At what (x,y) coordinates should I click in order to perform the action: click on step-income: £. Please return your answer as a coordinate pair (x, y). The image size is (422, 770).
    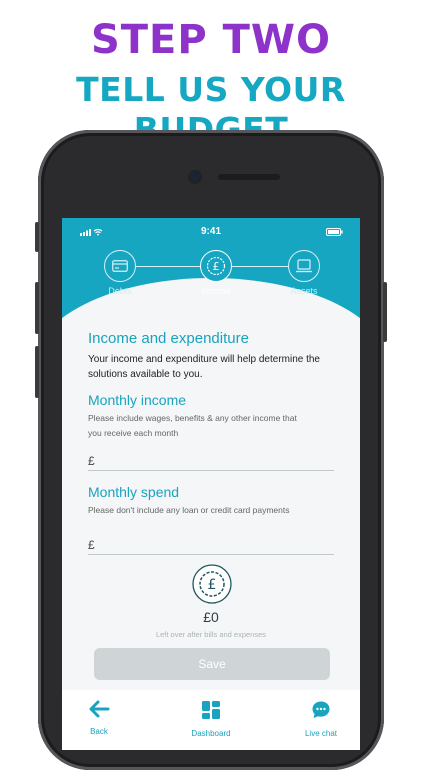
    Looking at the image, I should click on (216, 266).